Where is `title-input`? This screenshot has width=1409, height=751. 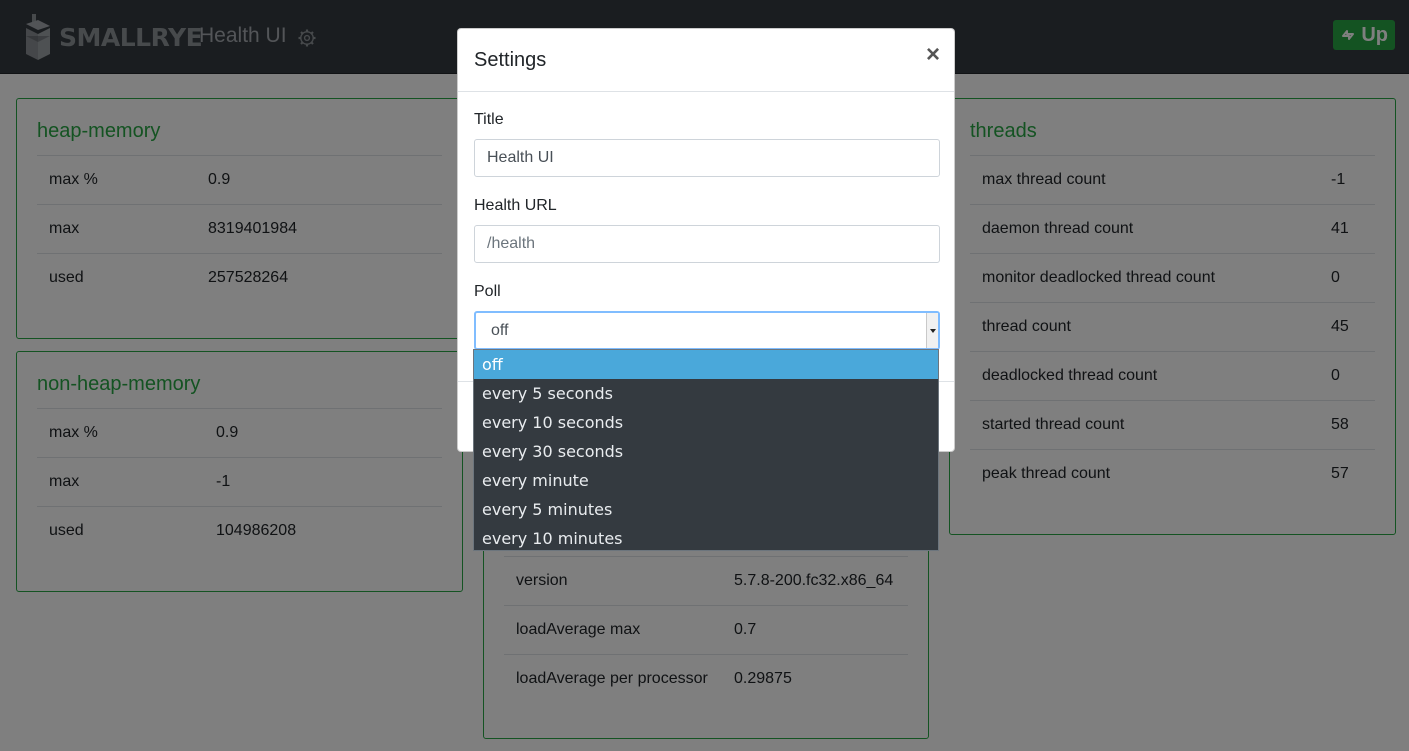
title-input is located at coordinates (707, 158).